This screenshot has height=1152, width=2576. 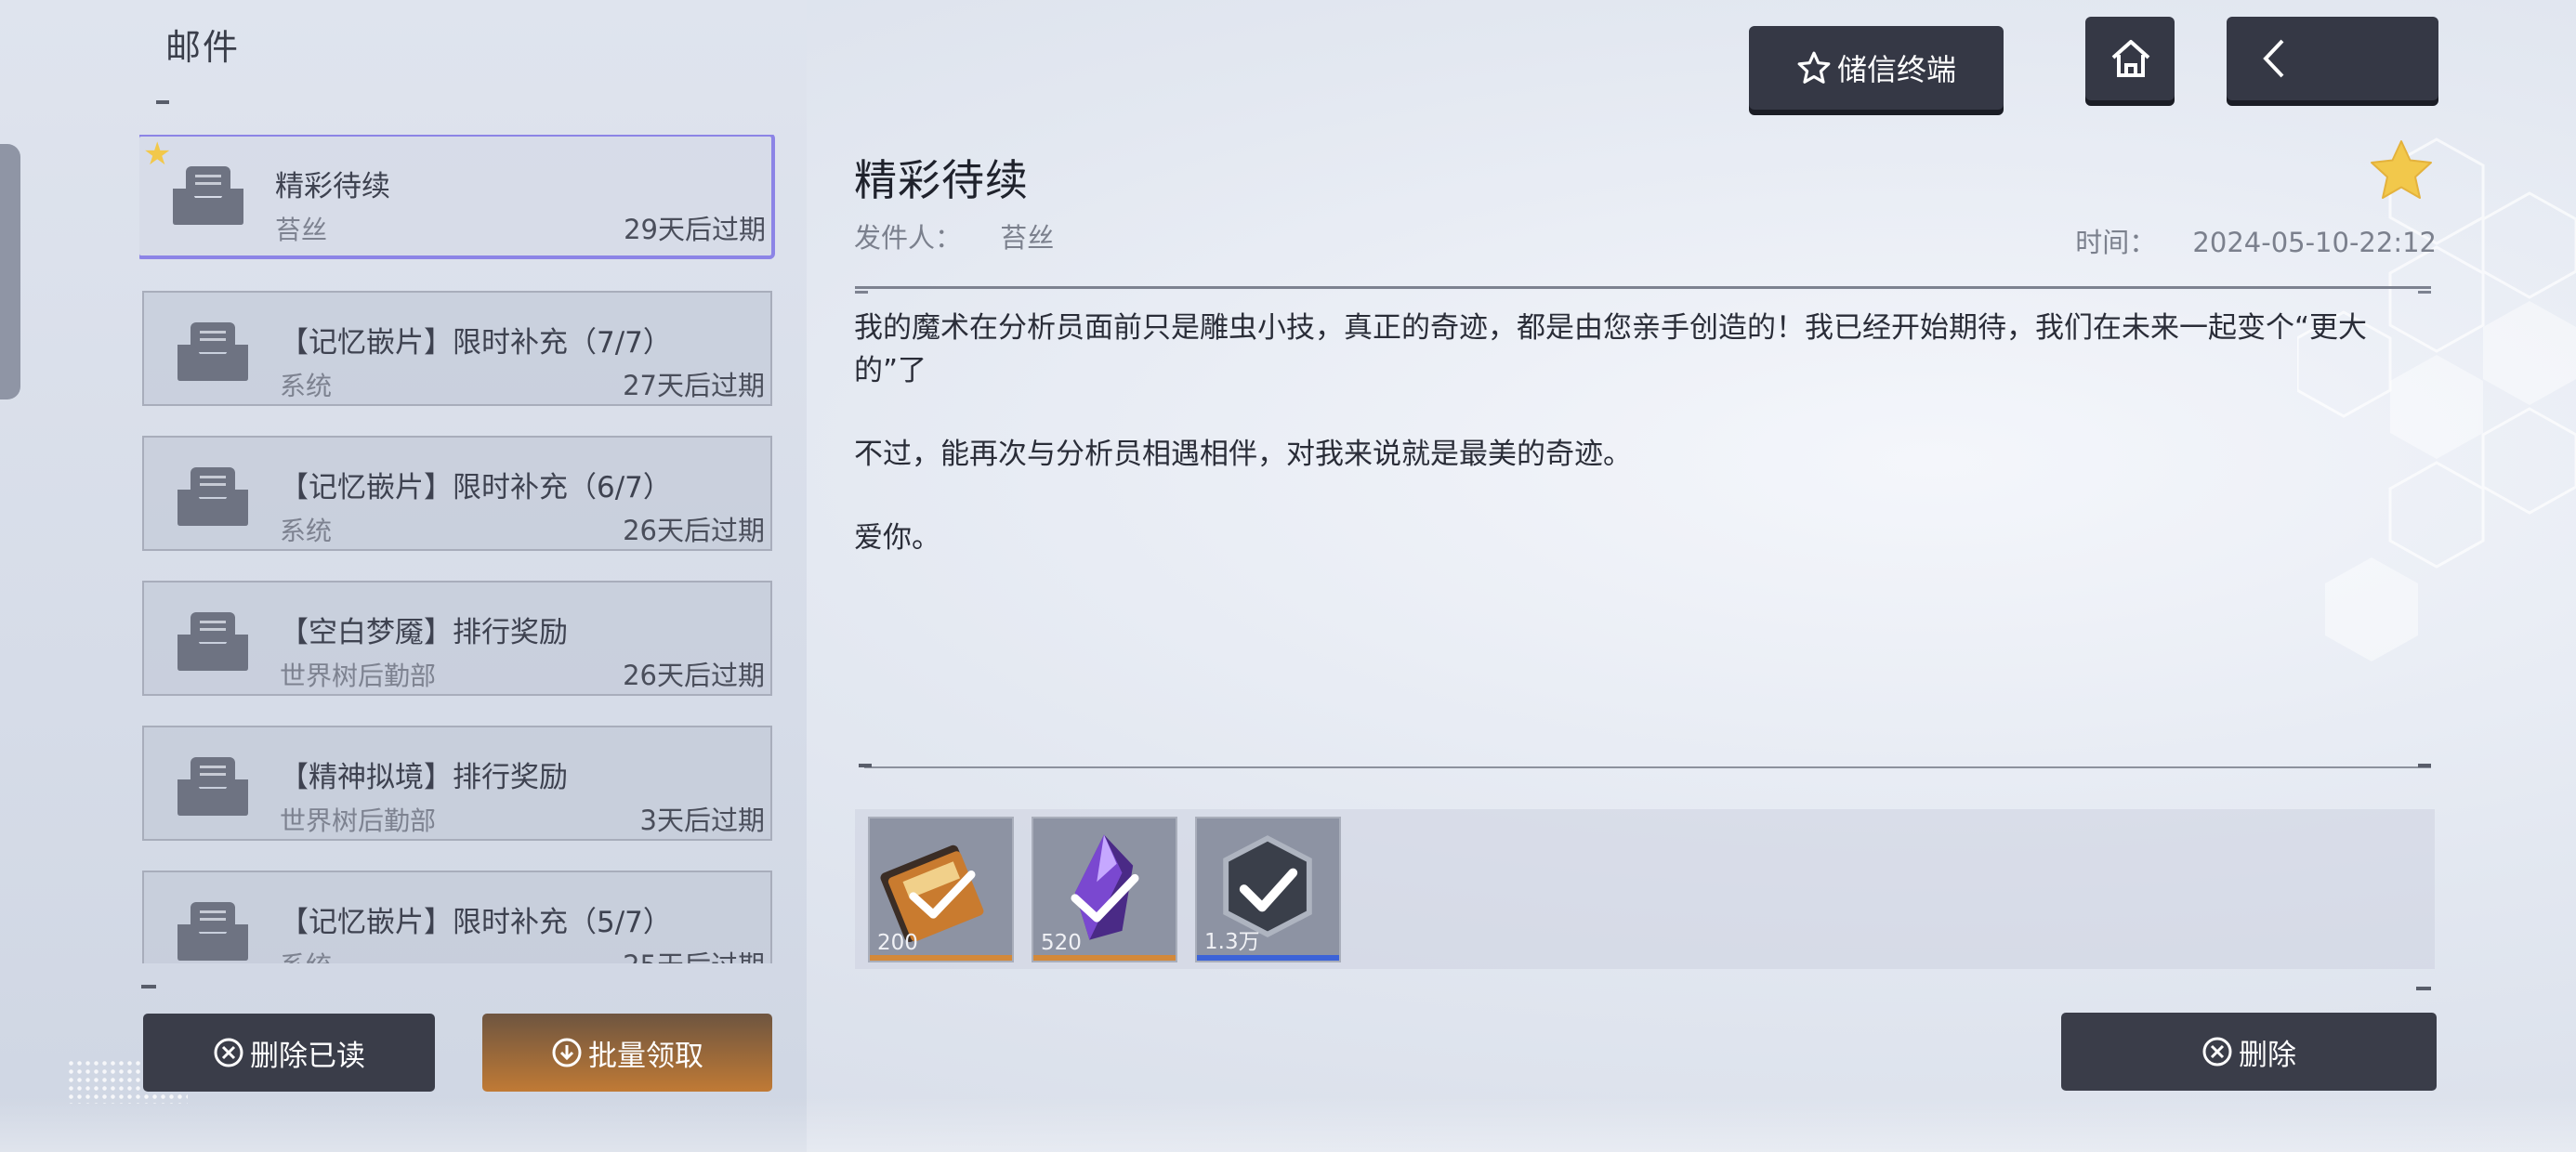 What do you see at coordinates (702, 820) in the screenshot?
I see `mail-item-expiry: 3天后过期` at bounding box center [702, 820].